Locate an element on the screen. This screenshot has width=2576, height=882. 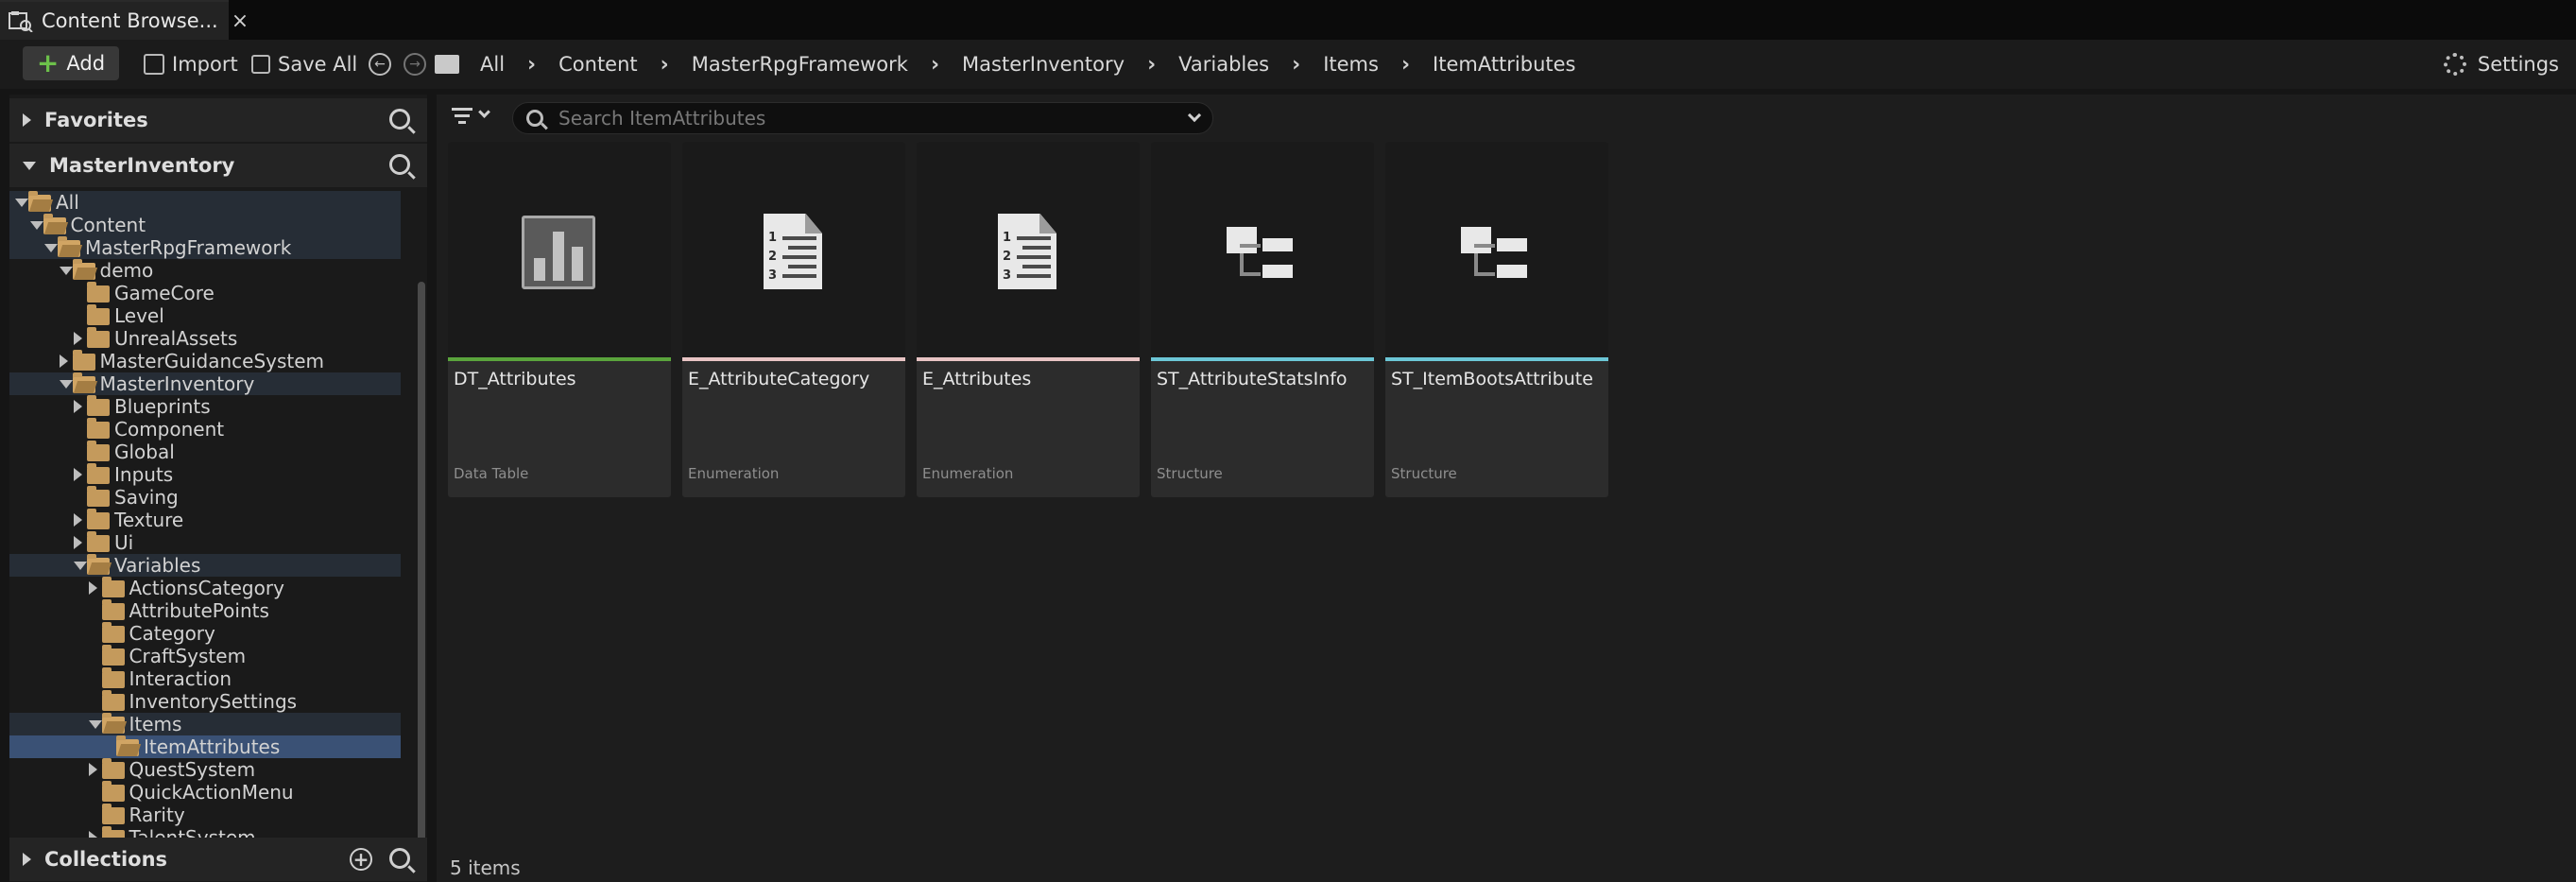
tree-item: CraftSystem is located at coordinates (205, 656).